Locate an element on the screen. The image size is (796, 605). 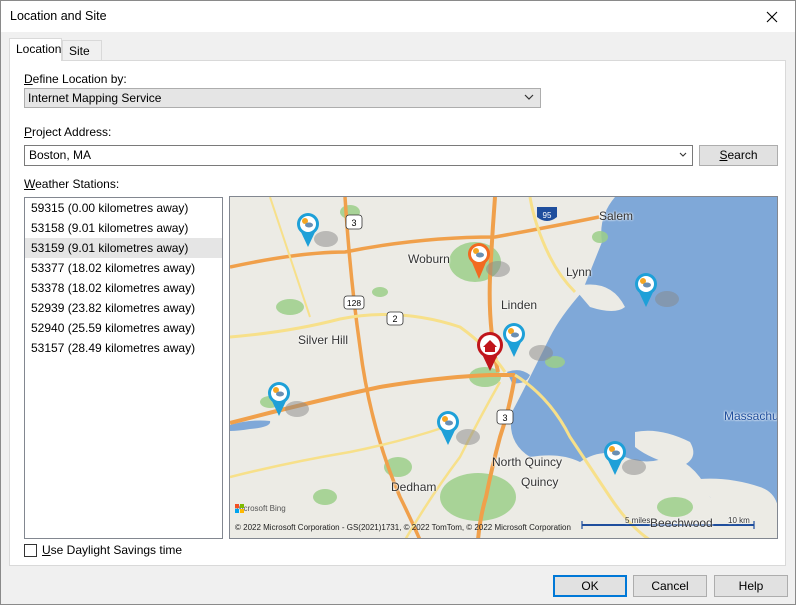
route-shield-128: 128 is located at coordinates (354, 302).